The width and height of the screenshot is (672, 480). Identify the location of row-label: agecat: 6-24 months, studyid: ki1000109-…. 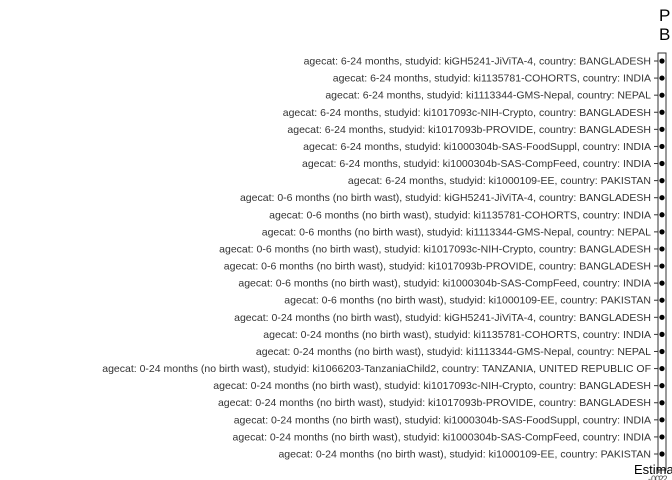
(499, 181).